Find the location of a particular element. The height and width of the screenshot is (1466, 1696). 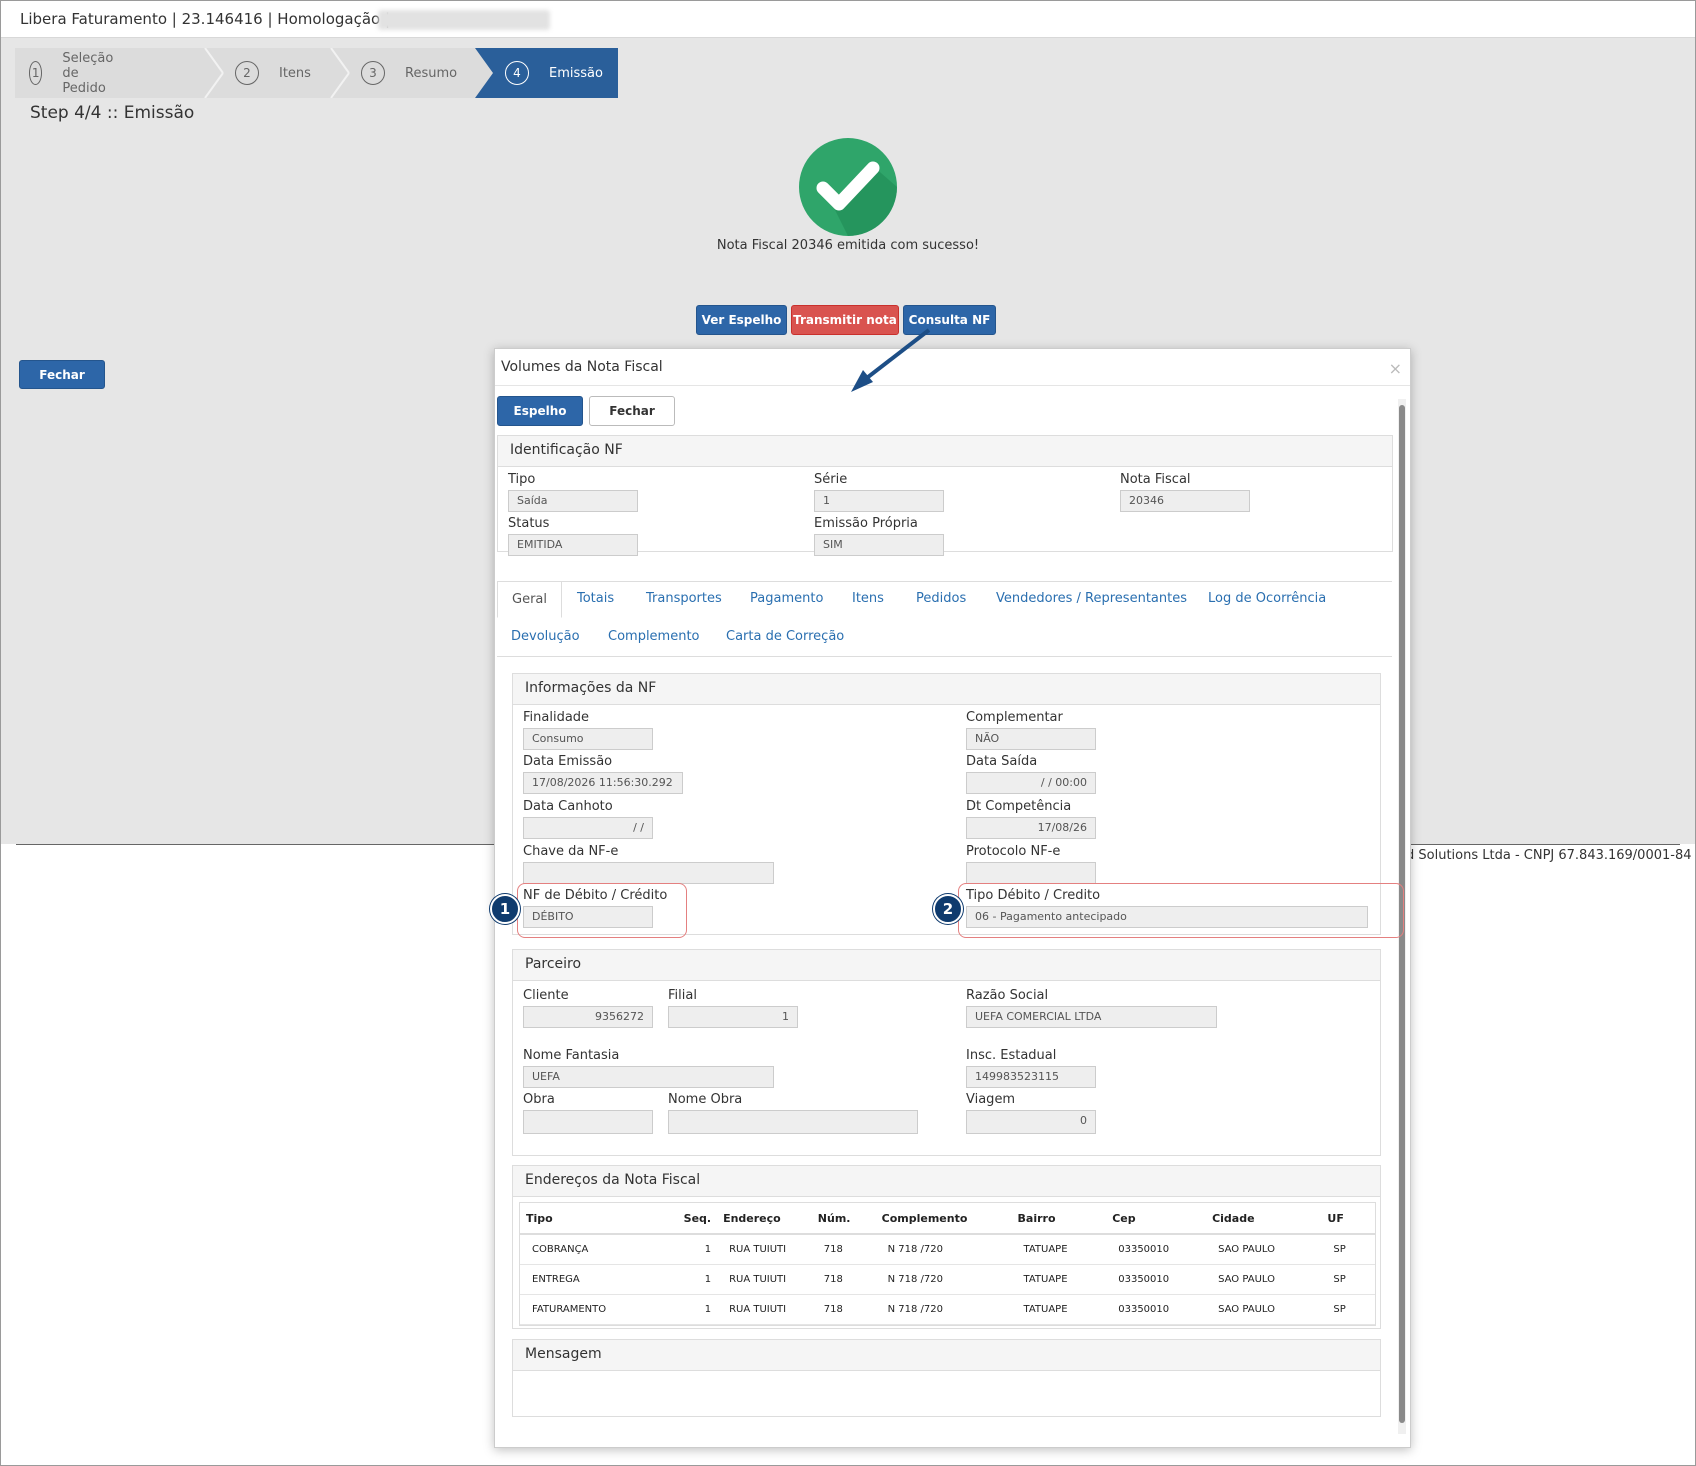

panel-title: Endereços da Nota Fiscal is located at coordinates (613, 1180).